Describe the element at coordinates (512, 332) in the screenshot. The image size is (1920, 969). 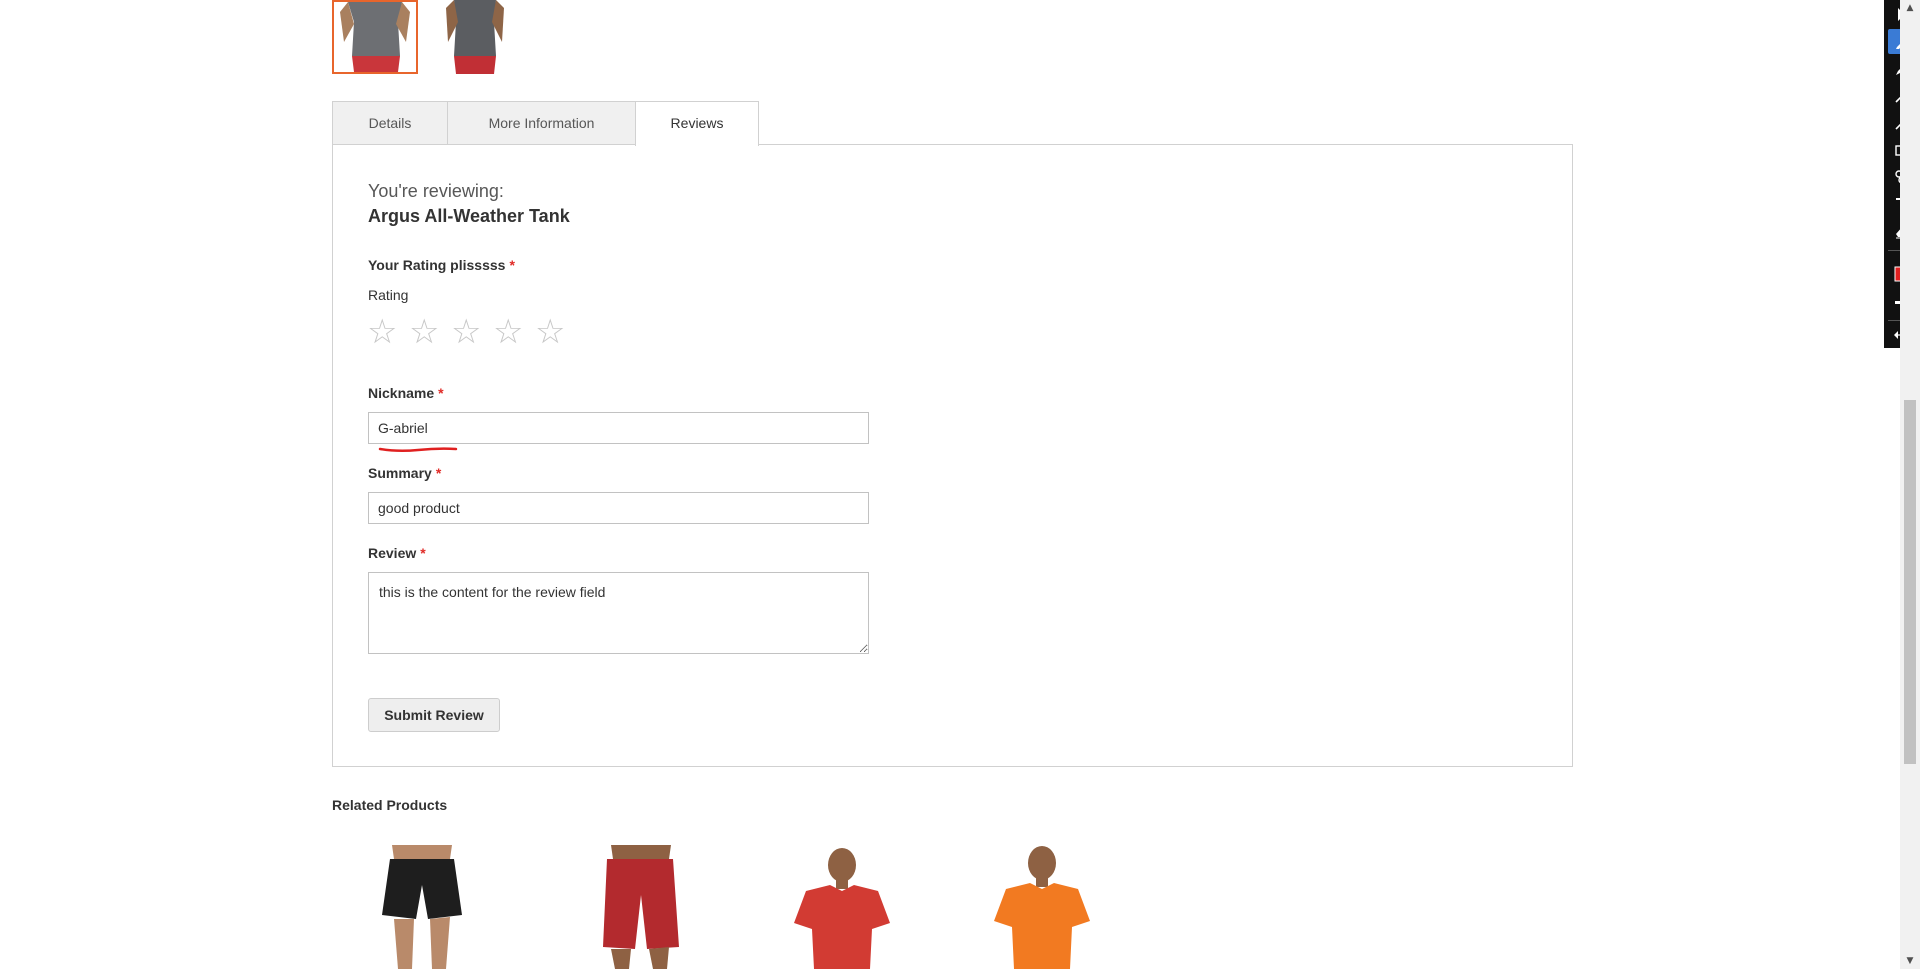
I see `star-4: ☆` at that location.